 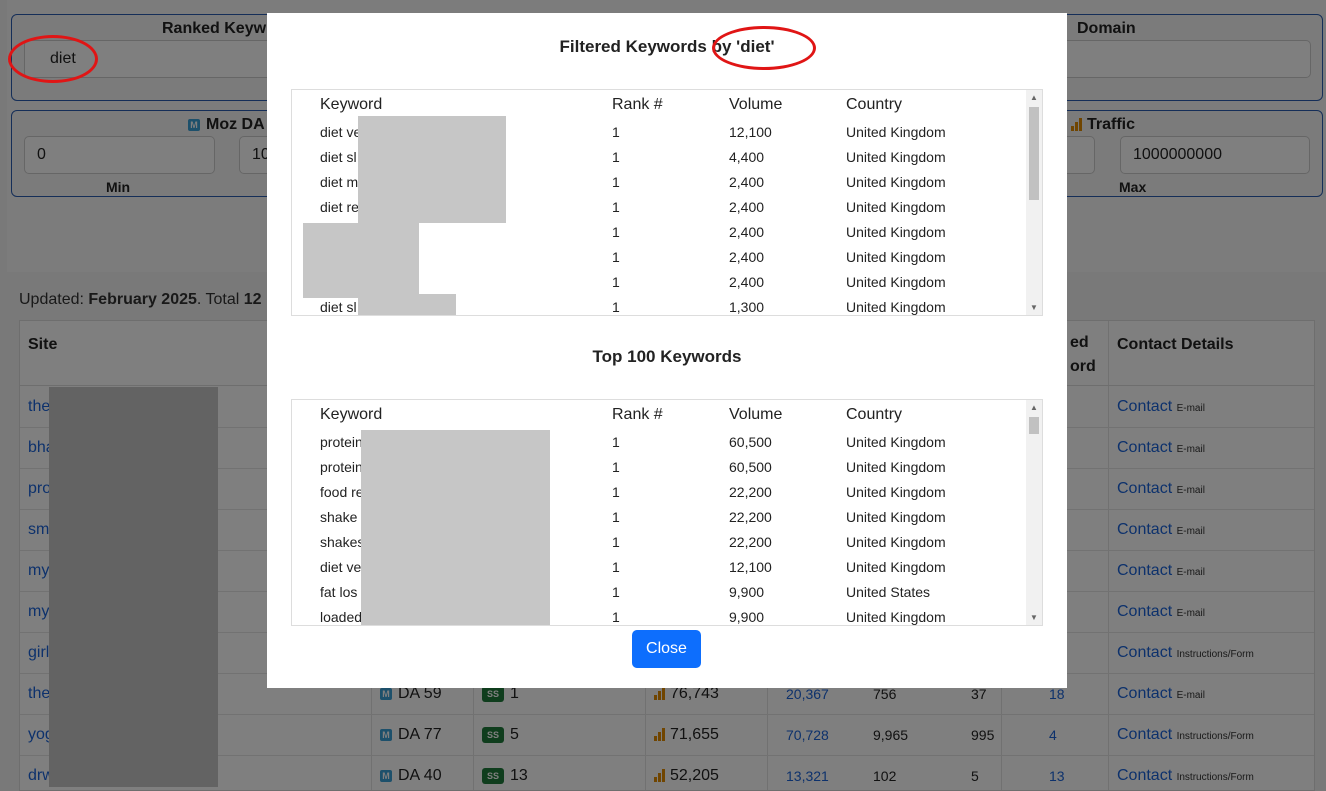 I want to click on keyword-cell: food re, so click(x=342, y=492).